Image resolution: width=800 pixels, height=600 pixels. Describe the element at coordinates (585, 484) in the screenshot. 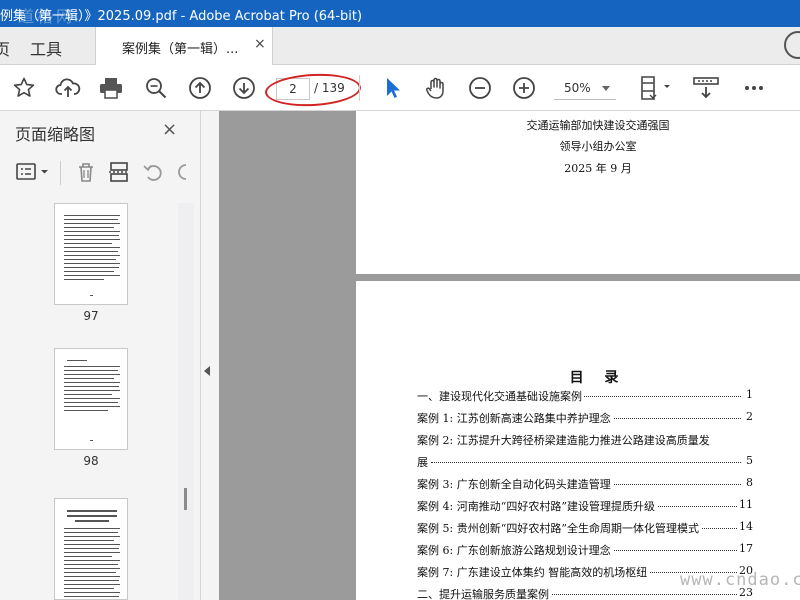

I see `toc-entry: 案例 3: 广东创新全自动化码头建造管理 8` at that location.